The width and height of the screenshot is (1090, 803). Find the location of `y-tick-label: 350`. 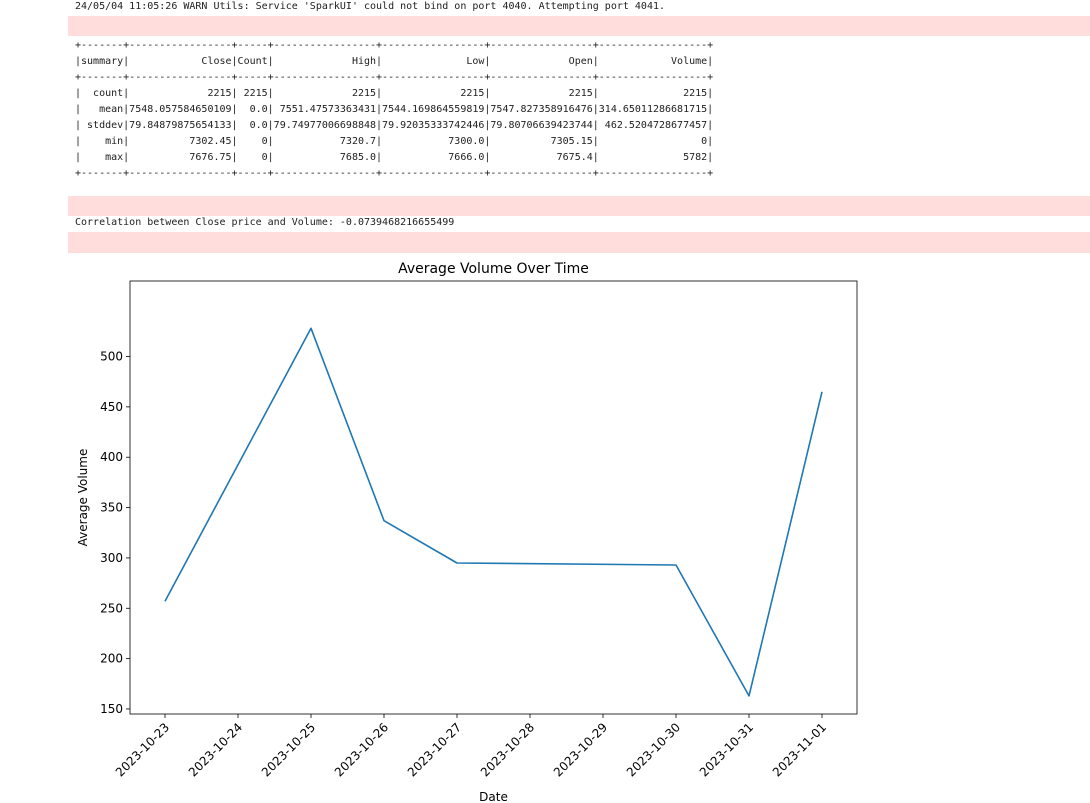

y-tick-label: 350 is located at coordinates (111, 508).